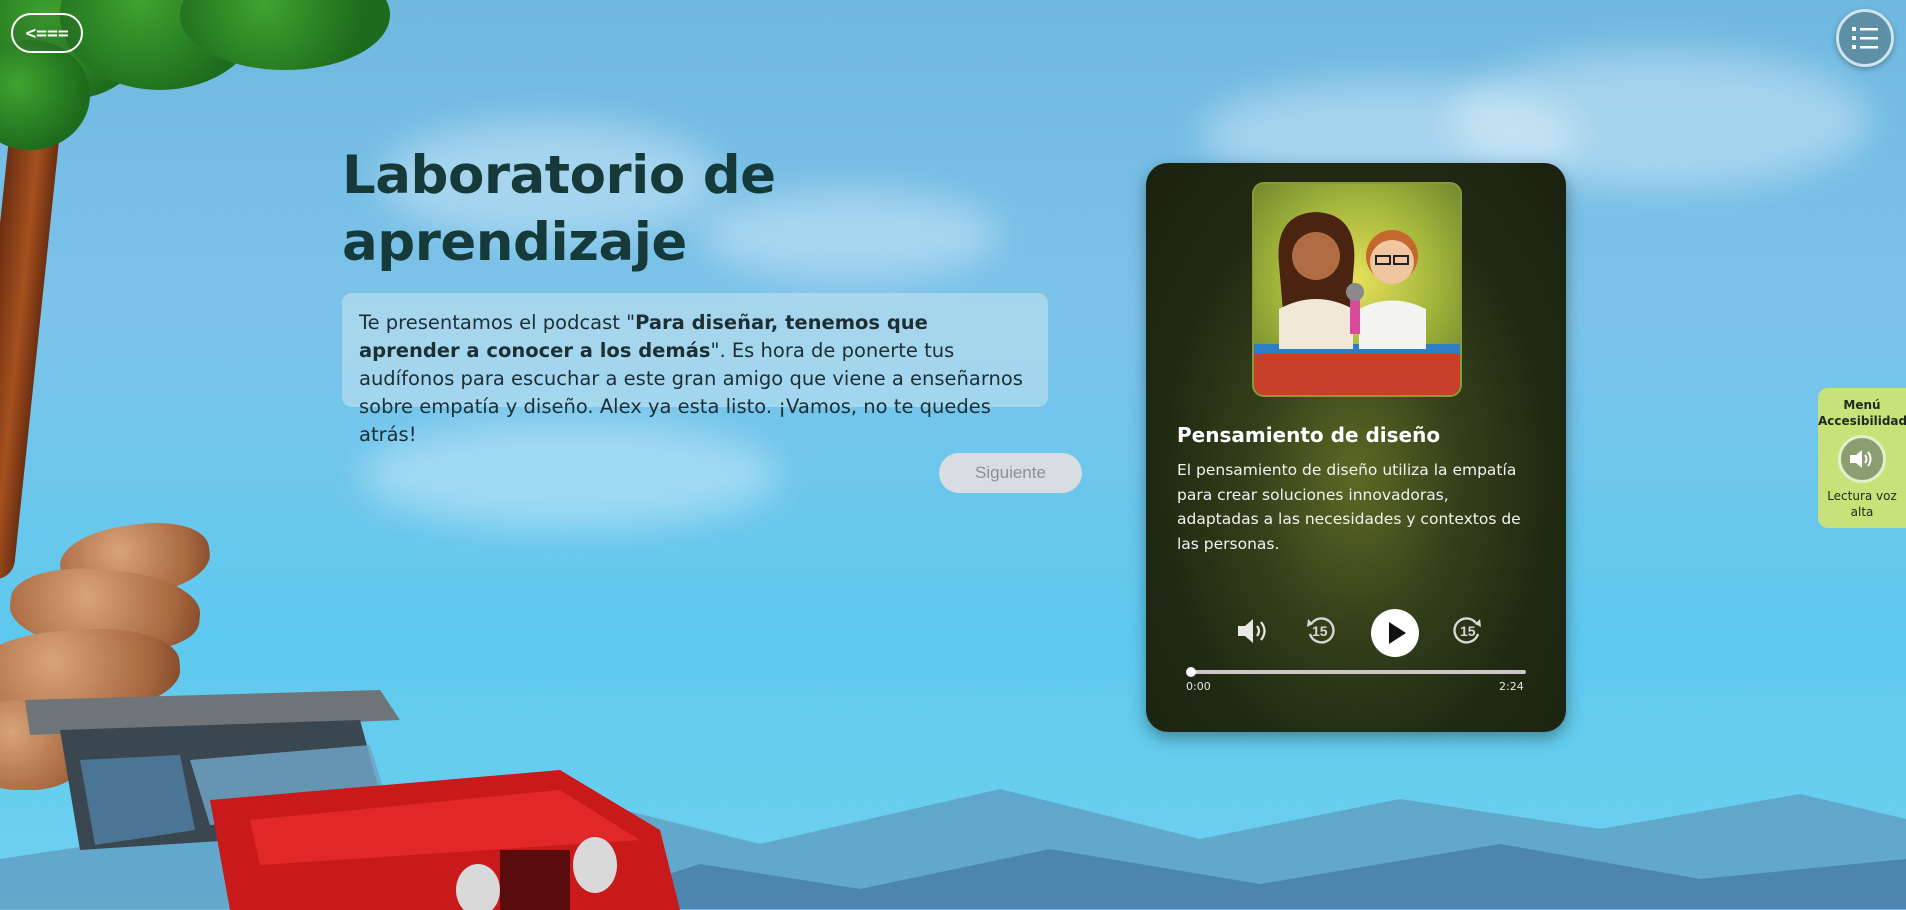  I want to click on volume-icon, so click(1254, 631).